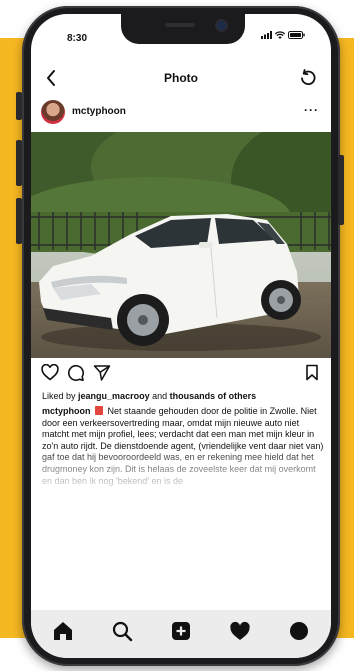  I want to click on post-header: mctyphoon ···, so click(181, 112).